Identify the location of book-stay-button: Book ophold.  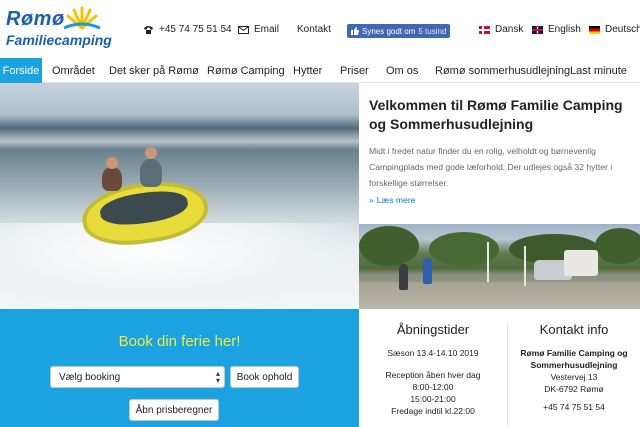
(264, 377).